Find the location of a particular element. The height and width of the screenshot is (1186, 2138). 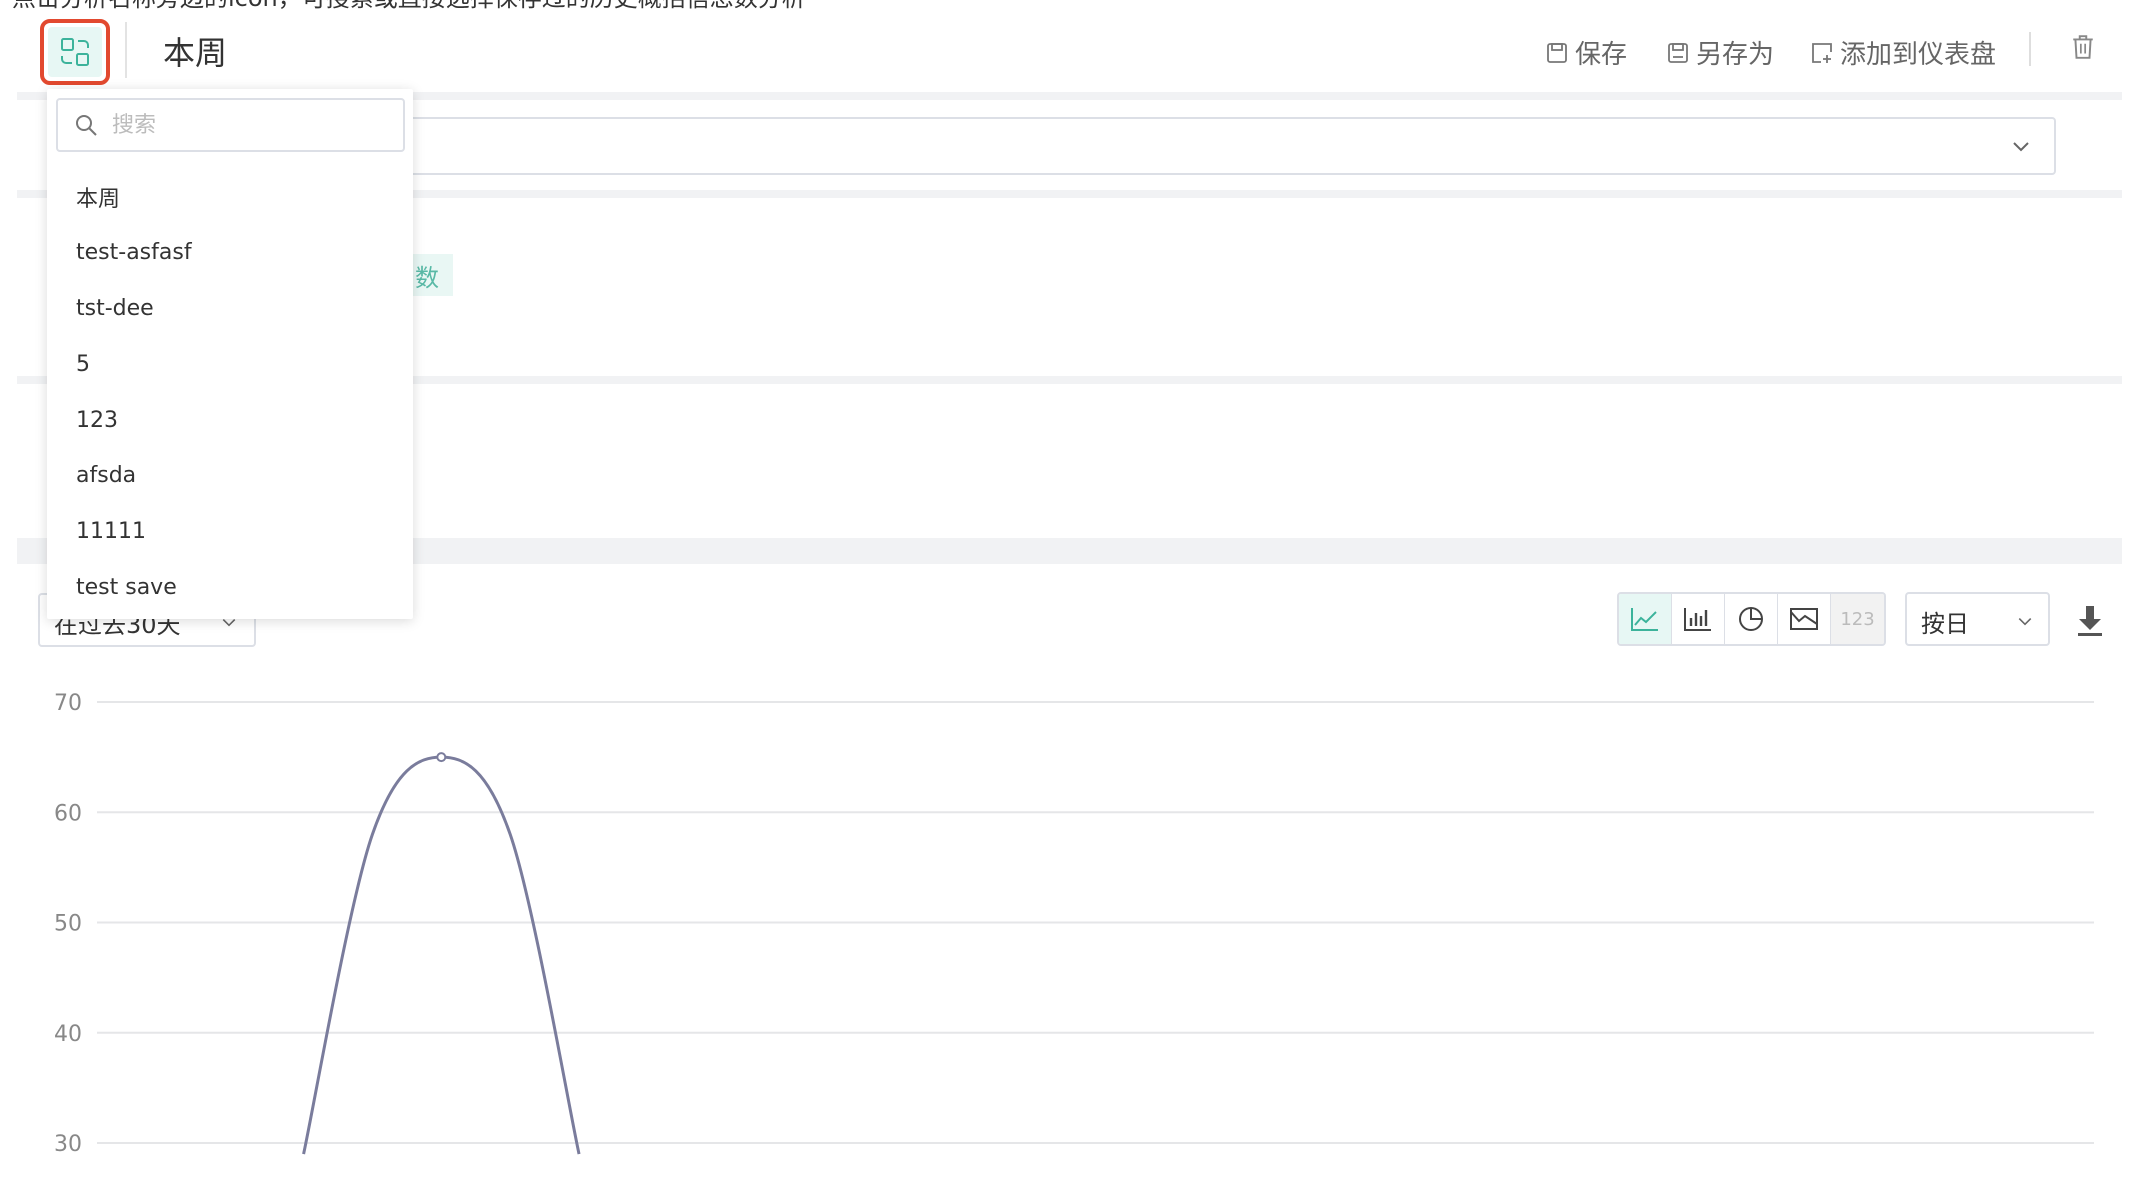

saved-analysis-item: 本周 is located at coordinates (230, 197).